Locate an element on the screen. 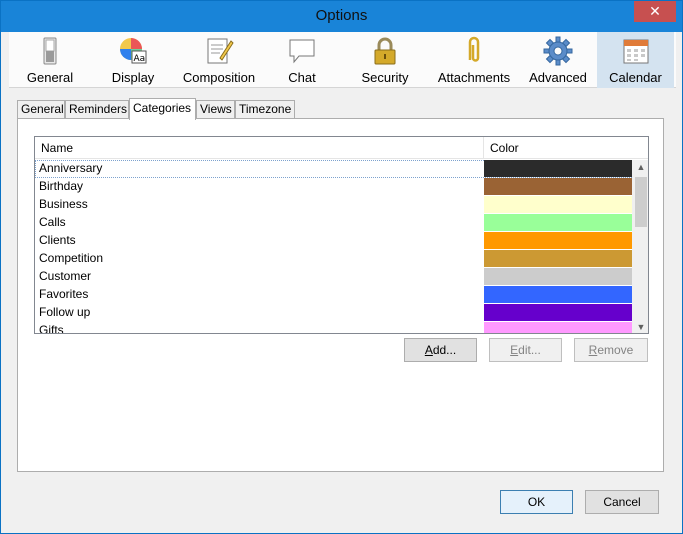 This screenshot has height=534, width=683. category-name: Customer is located at coordinates (65, 276).